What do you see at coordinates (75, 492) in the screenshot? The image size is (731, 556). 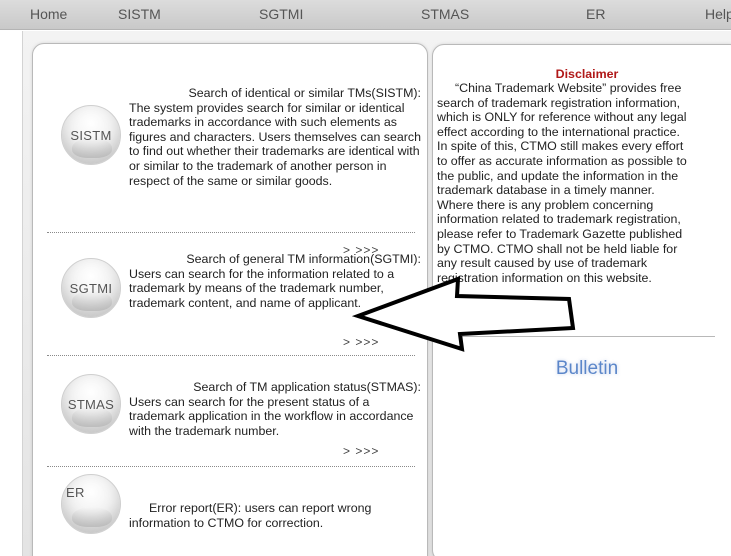 I see `er-logo-label: ER` at bounding box center [75, 492].